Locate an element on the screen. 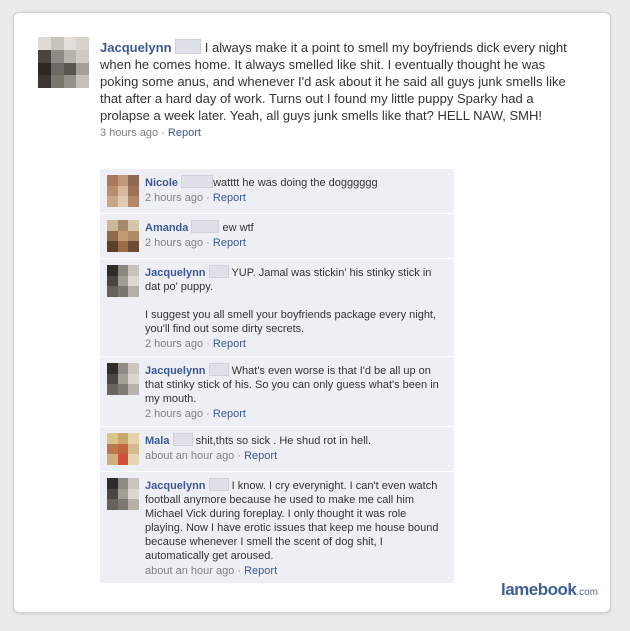 This screenshot has width=630, height=631. author-name: Jacquelynn is located at coordinates (136, 47).